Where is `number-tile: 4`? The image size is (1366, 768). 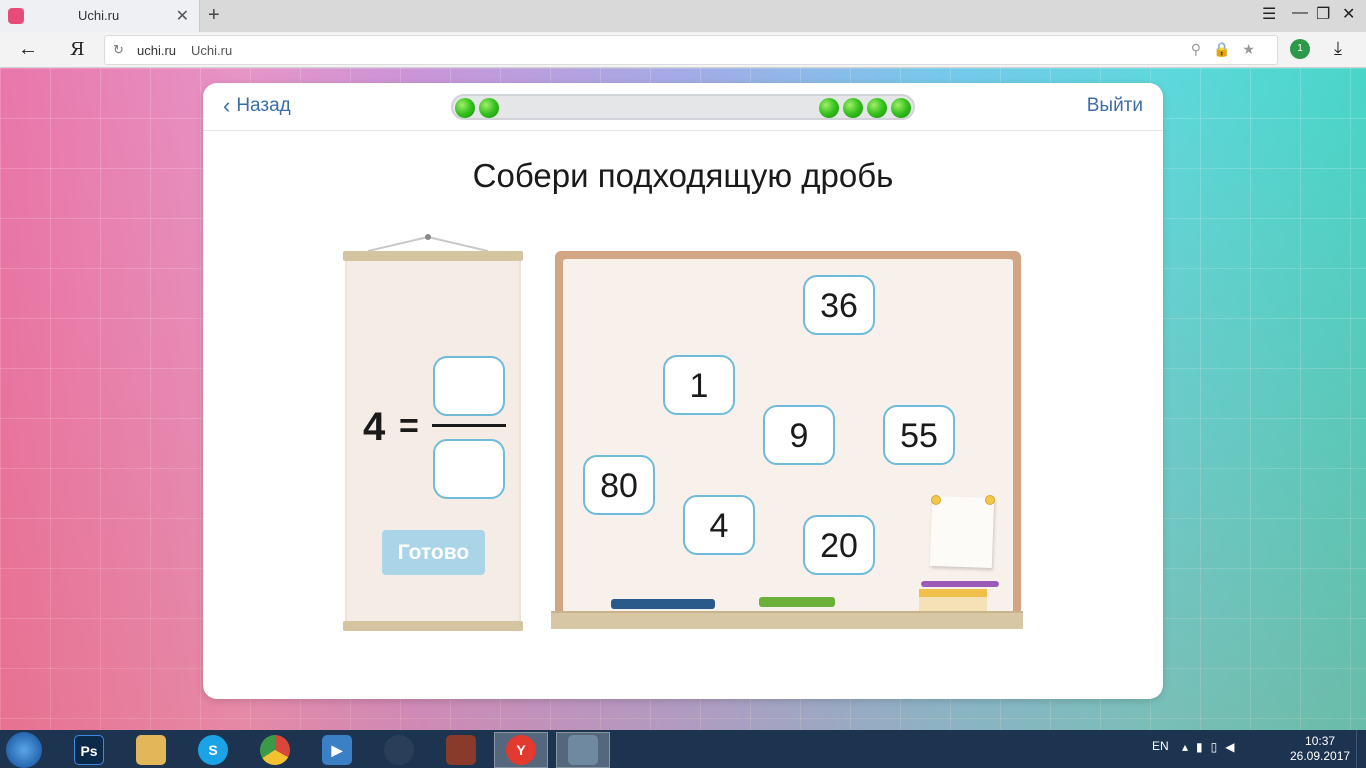 number-tile: 4 is located at coordinates (719, 525).